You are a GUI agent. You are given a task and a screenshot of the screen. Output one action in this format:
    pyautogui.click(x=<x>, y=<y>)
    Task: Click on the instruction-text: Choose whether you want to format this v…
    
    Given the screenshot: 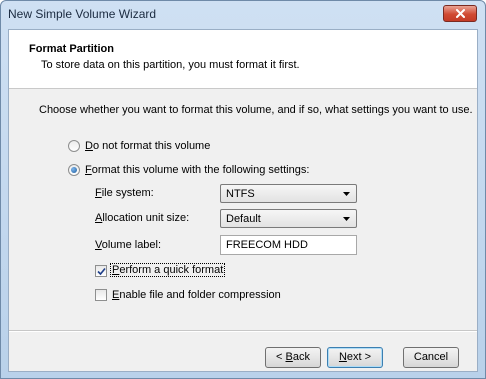 What is the action you would take?
    pyautogui.click(x=256, y=110)
    